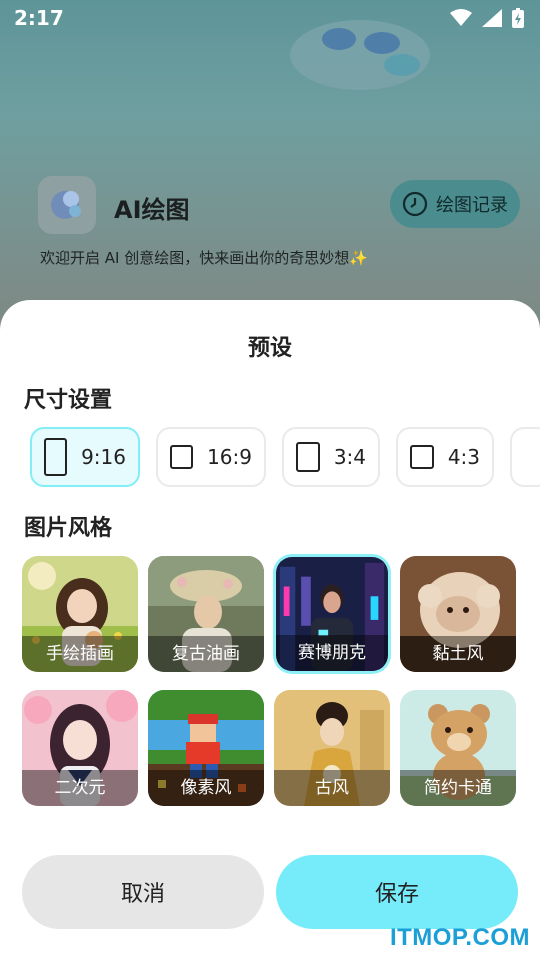 The image size is (540, 960). Describe the element at coordinates (458, 654) in the screenshot. I see `style-label: 黏土风` at that location.